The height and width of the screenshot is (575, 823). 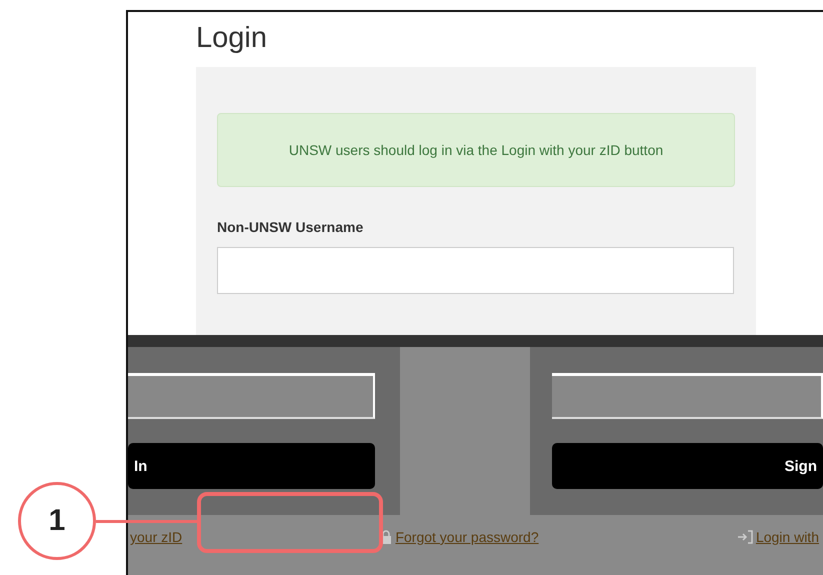 What do you see at coordinates (232, 38) in the screenshot?
I see `page-title: Login` at bounding box center [232, 38].